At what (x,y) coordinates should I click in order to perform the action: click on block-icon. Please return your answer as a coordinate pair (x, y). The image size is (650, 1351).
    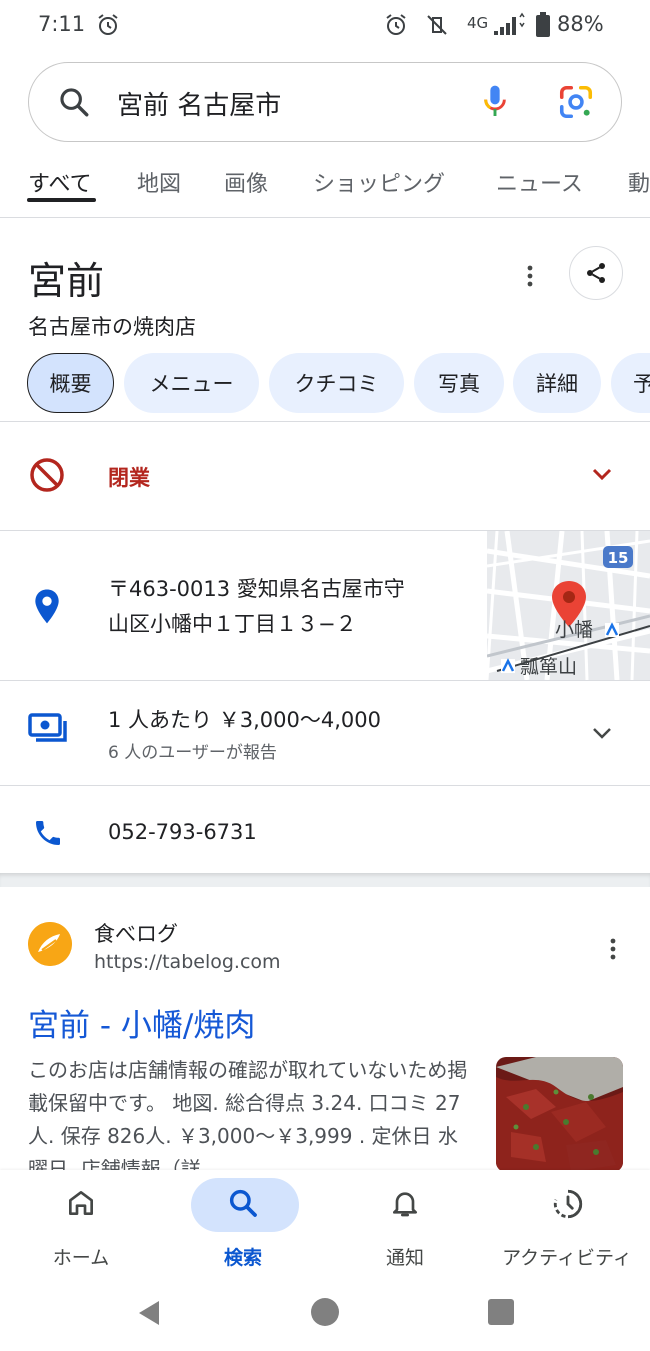
    Looking at the image, I should click on (47, 475).